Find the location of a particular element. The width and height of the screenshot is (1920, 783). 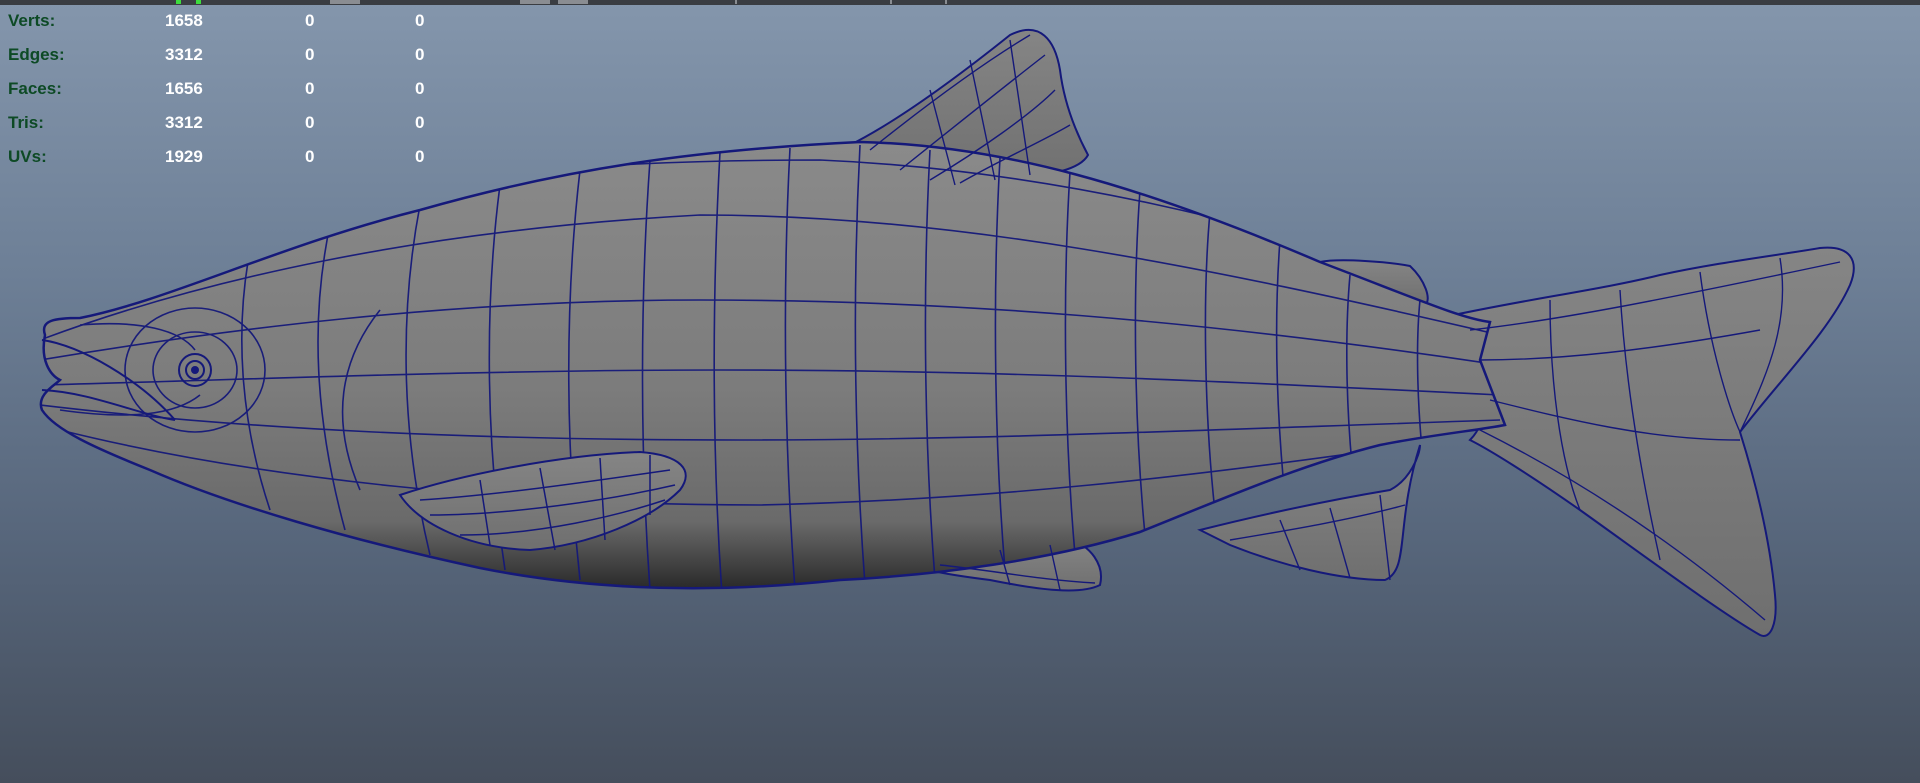

hud-label: Edges: is located at coordinates (36, 54).